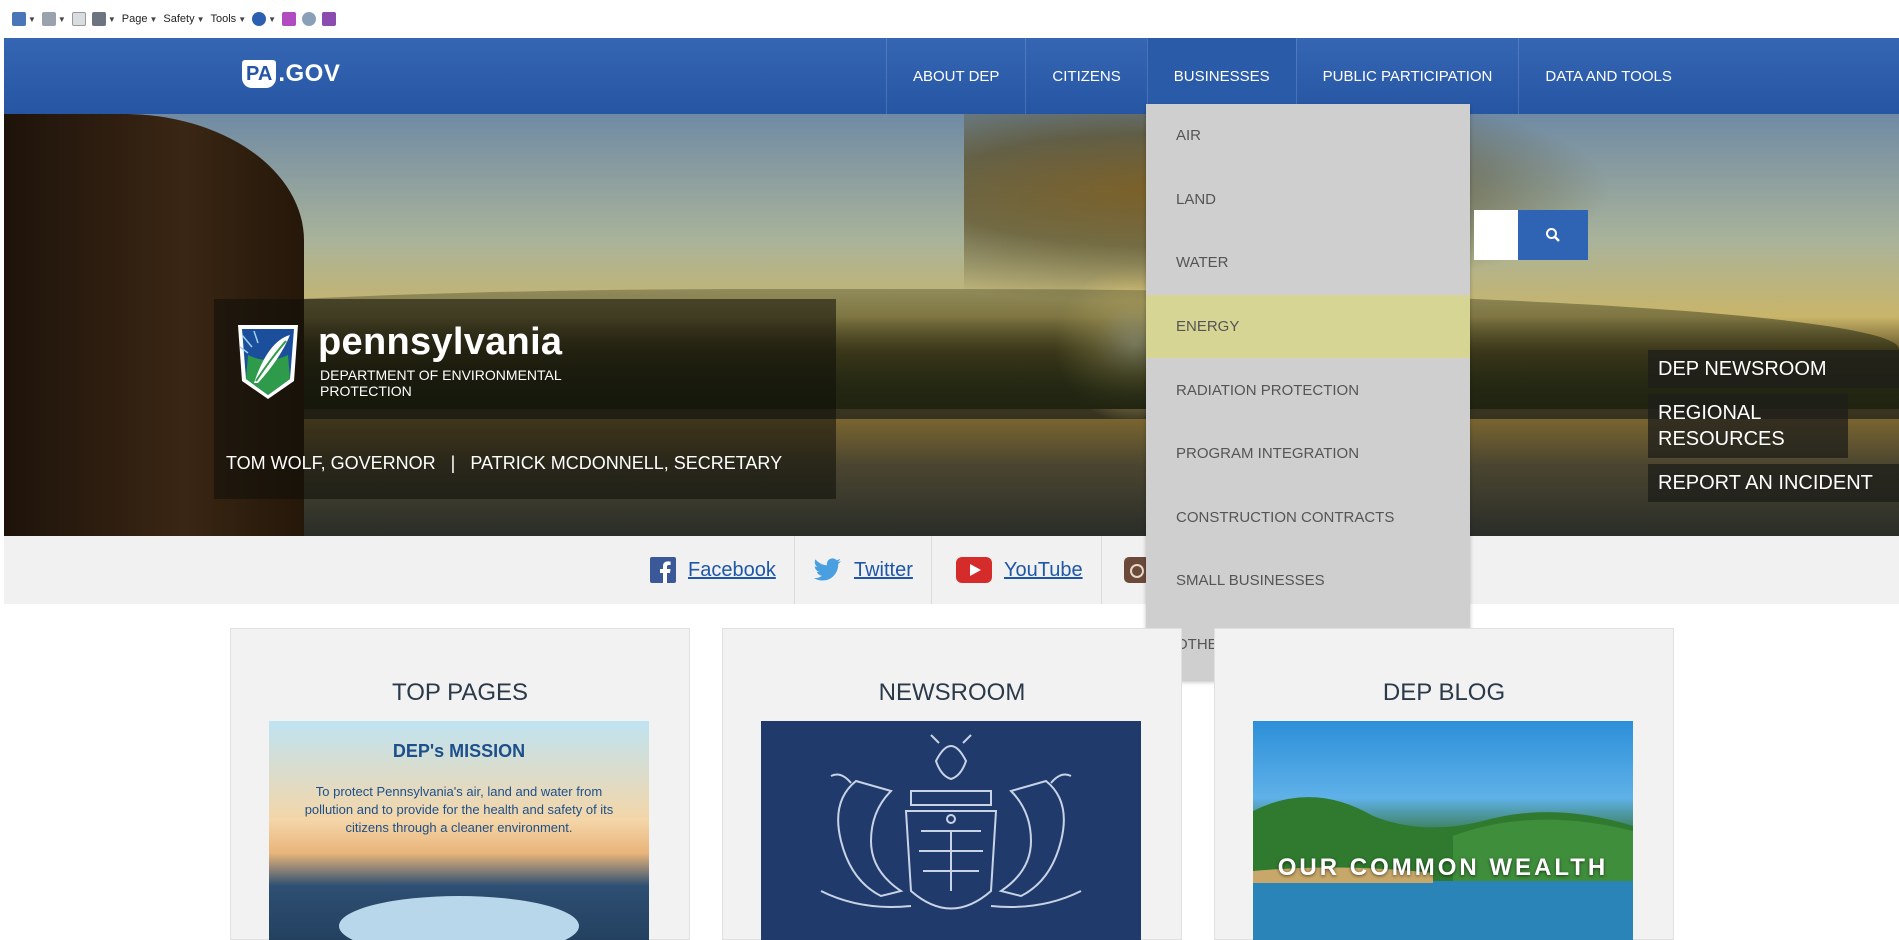 The image size is (1899, 940). Describe the element at coordinates (1221, 76) in the screenshot. I see `nav-businesses: BUSINESSES` at that location.